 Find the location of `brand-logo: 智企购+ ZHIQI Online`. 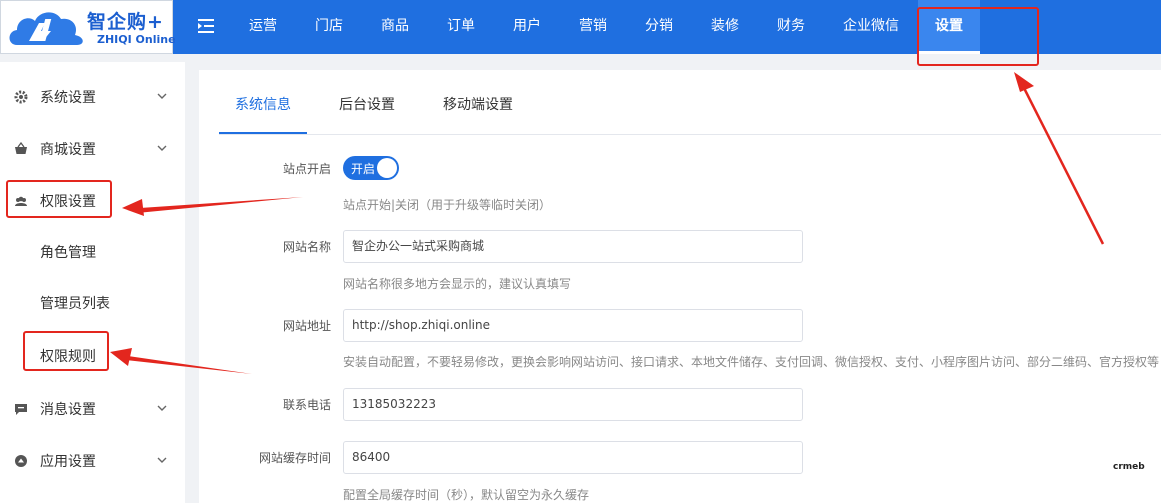

brand-logo: 智企购+ ZHIQI Online is located at coordinates (88, 27).